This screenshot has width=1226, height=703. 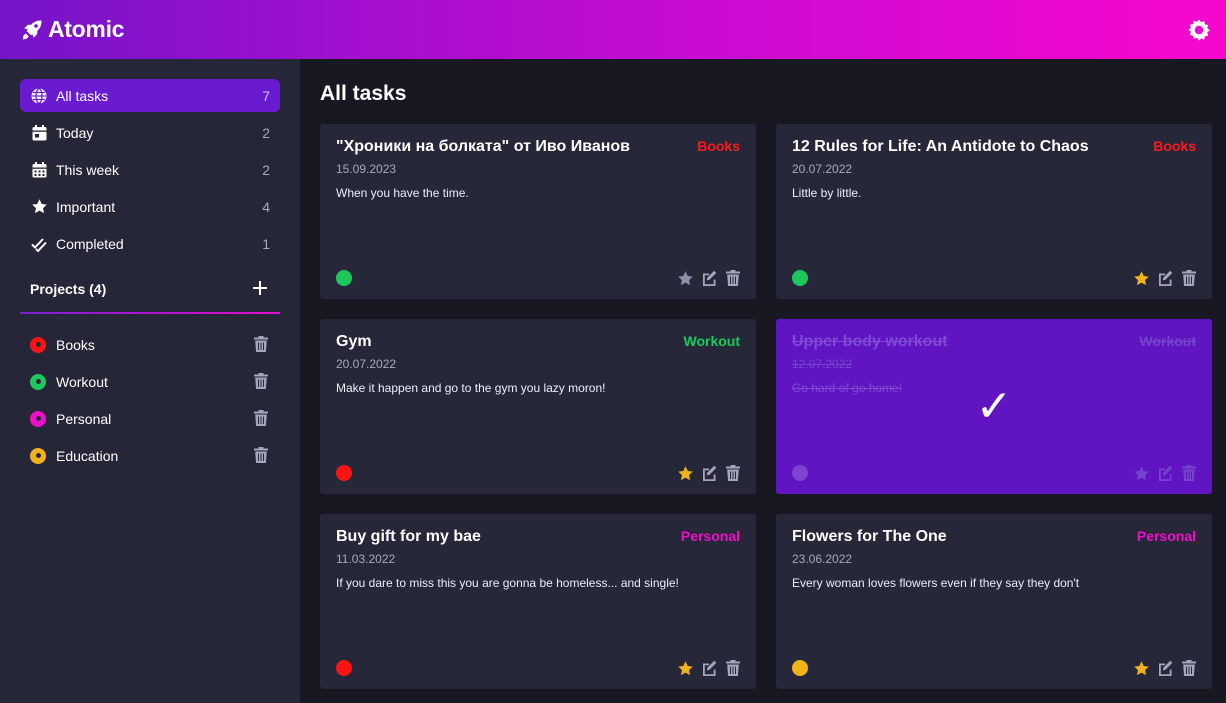 I want to click on task-title: 12 Rules for Life: An Antidote to Chaos, so click(x=940, y=146).